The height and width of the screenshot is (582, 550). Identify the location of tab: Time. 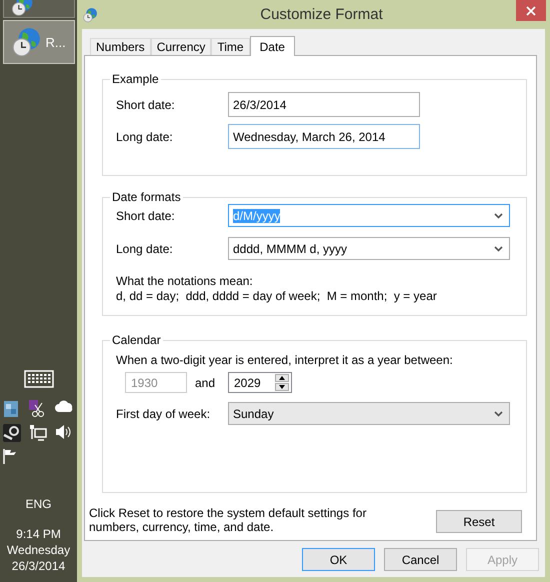
(230, 46).